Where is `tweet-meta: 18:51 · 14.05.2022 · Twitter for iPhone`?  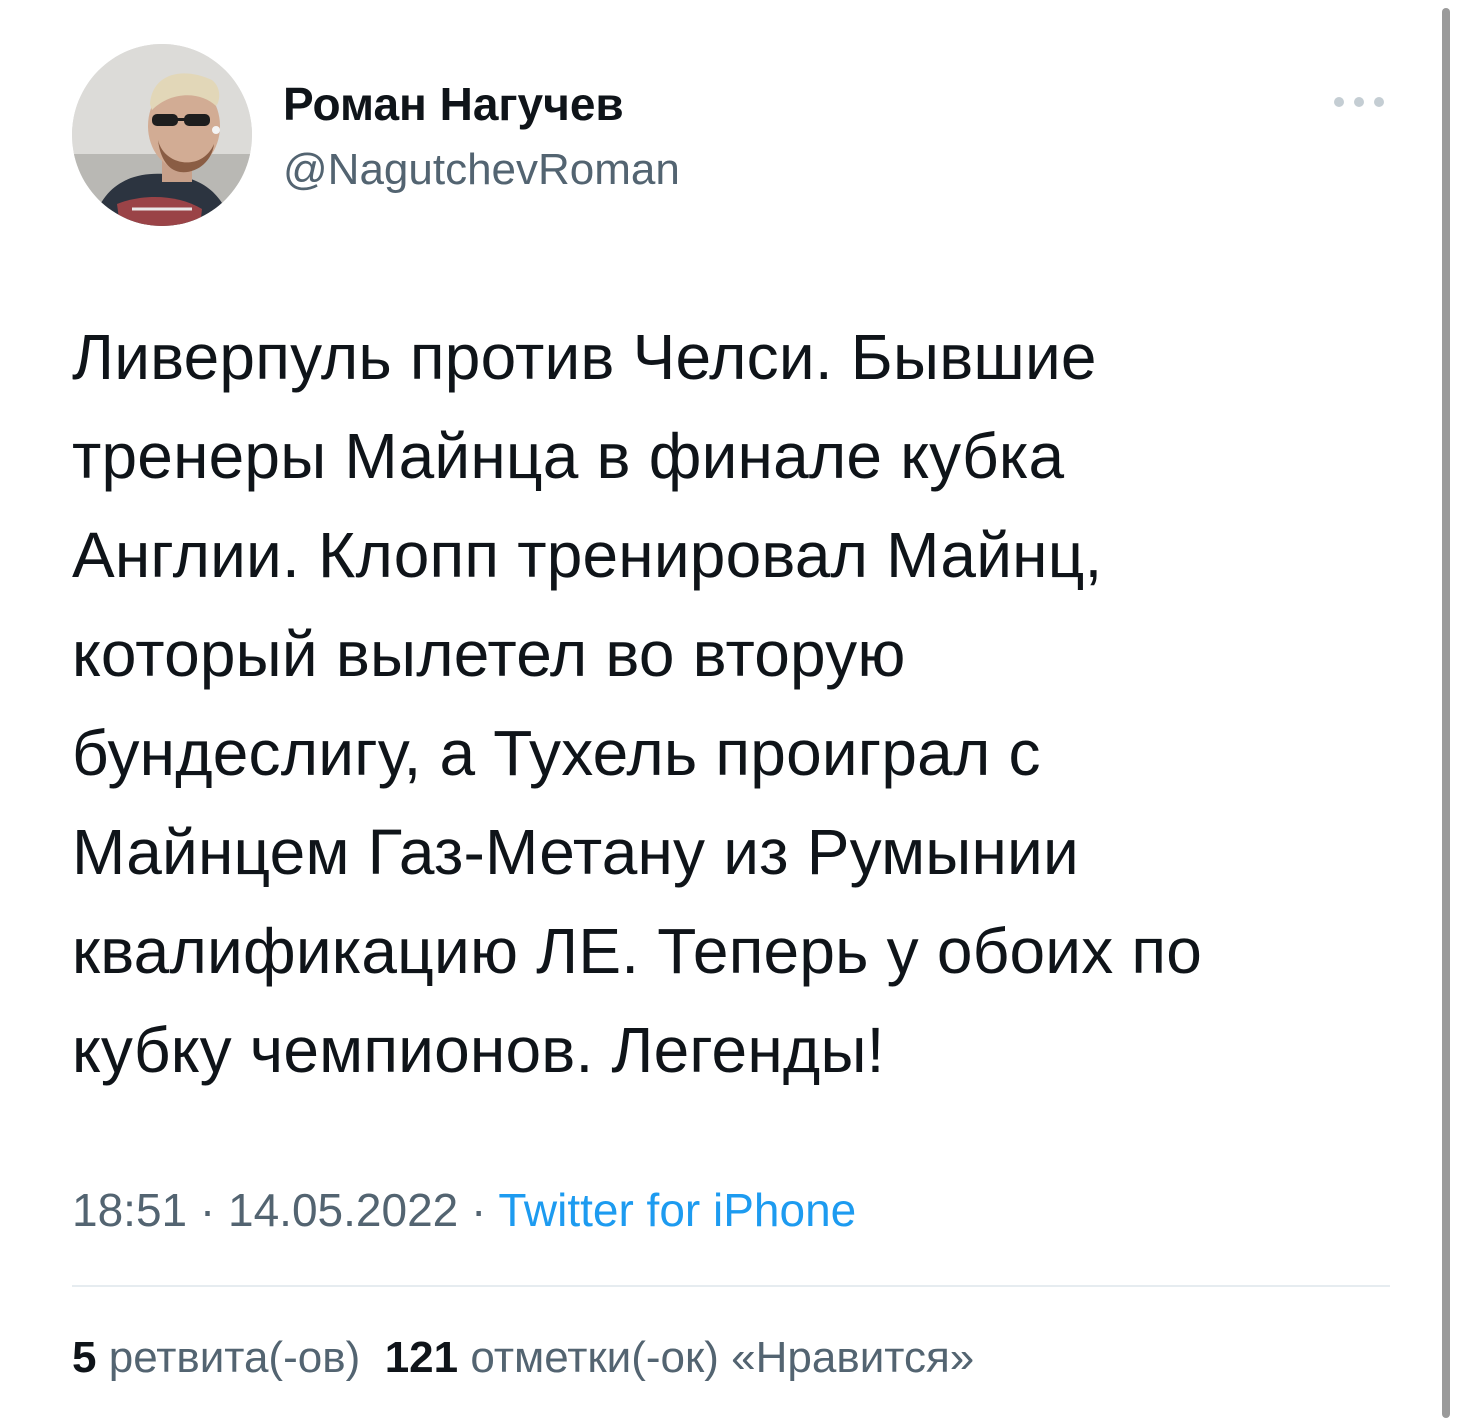 tweet-meta: 18:51 · 14.05.2022 · Twitter for iPhone is located at coordinates (464, 1210).